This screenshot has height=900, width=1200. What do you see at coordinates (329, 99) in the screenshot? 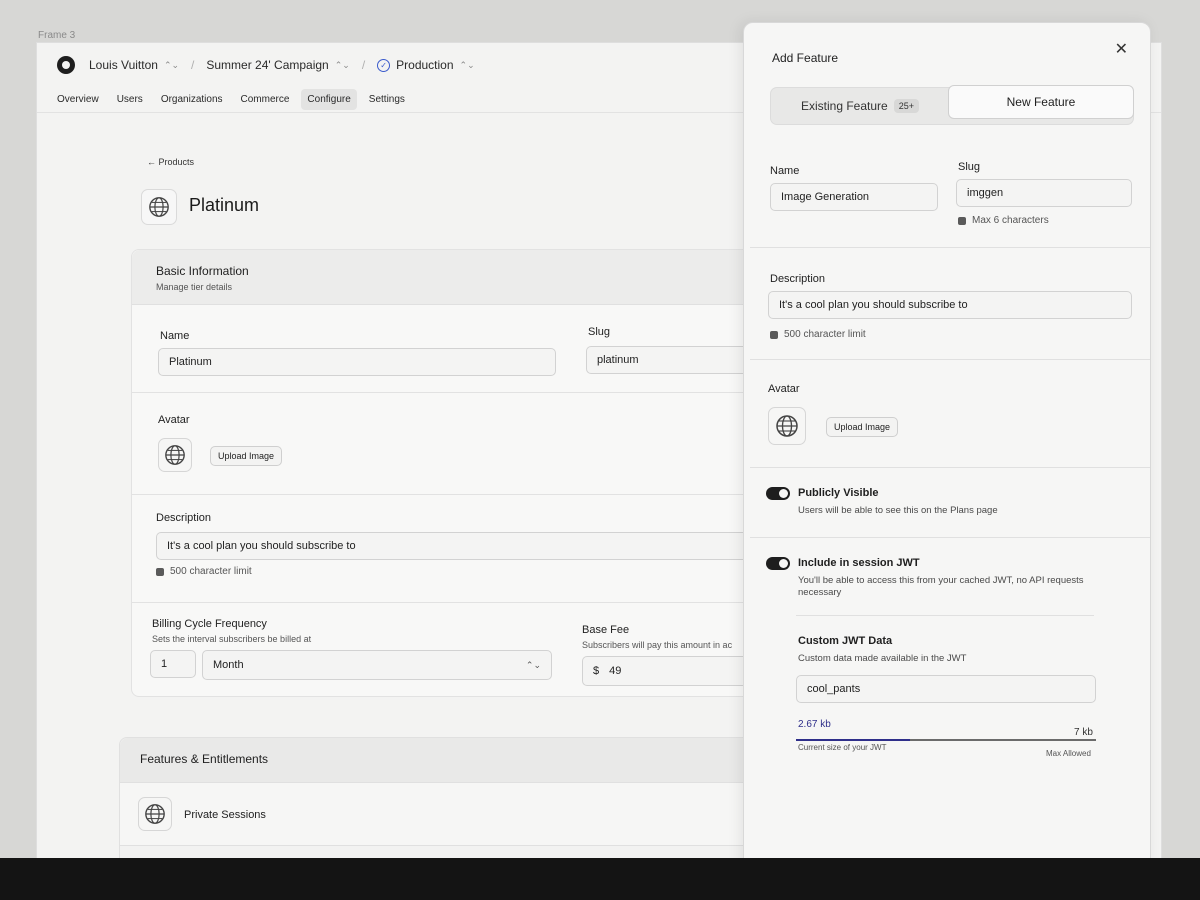
I see `tab-configure: Configure` at bounding box center [329, 99].